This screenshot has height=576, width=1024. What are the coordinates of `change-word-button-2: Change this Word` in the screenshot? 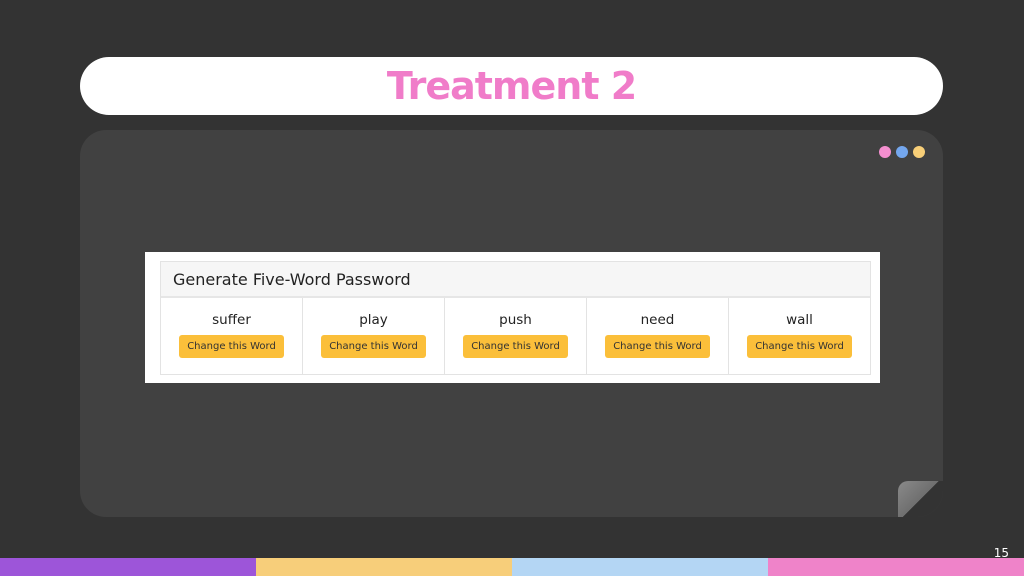 It's located at (373, 346).